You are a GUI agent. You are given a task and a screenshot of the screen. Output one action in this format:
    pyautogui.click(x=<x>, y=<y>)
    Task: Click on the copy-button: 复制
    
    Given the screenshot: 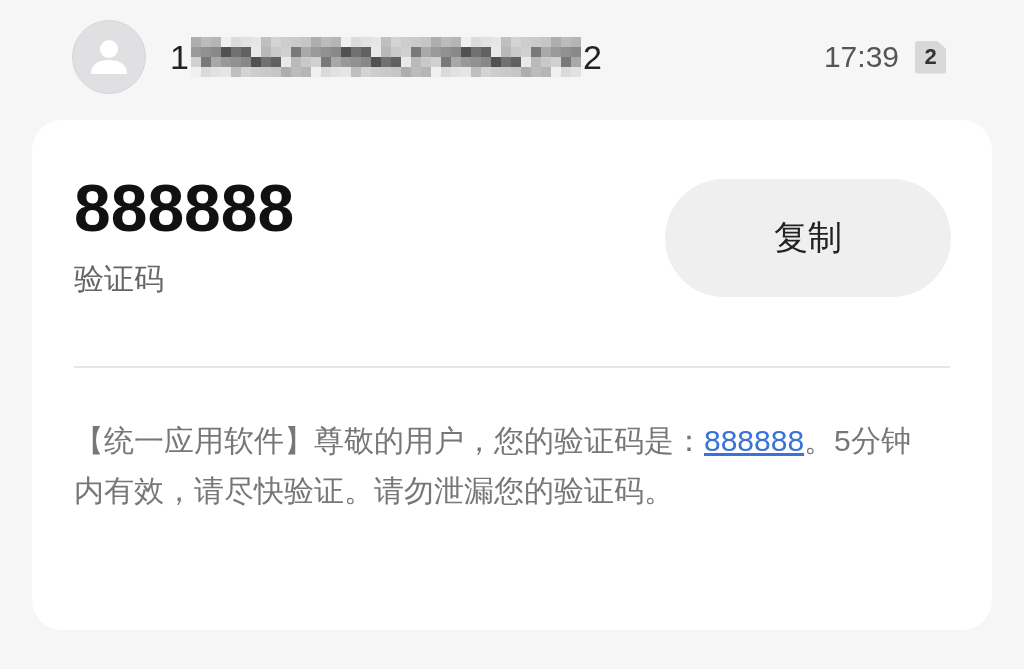 What is the action you would take?
    pyautogui.click(x=808, y=238)
    